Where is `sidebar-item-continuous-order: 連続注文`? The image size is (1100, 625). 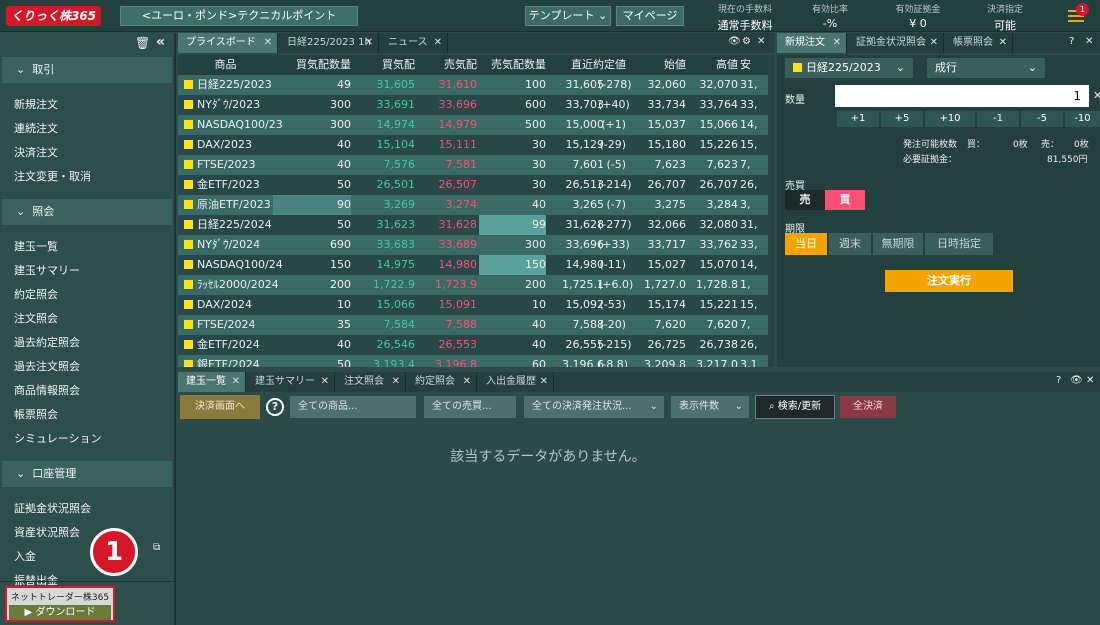 sidebar-item-continuous-order: 連続注文 is located at coordinates (87, 129).